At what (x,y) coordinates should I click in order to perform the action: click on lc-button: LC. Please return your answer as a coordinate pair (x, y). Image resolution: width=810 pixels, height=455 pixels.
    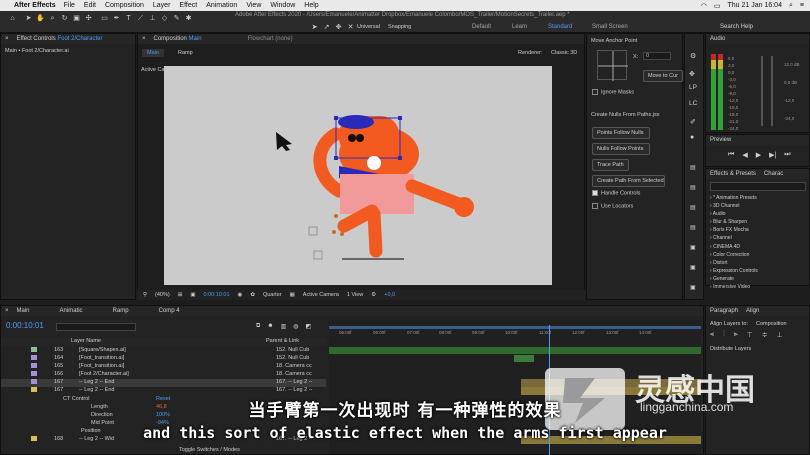
    Looking at the image, I should click on (693, 103).